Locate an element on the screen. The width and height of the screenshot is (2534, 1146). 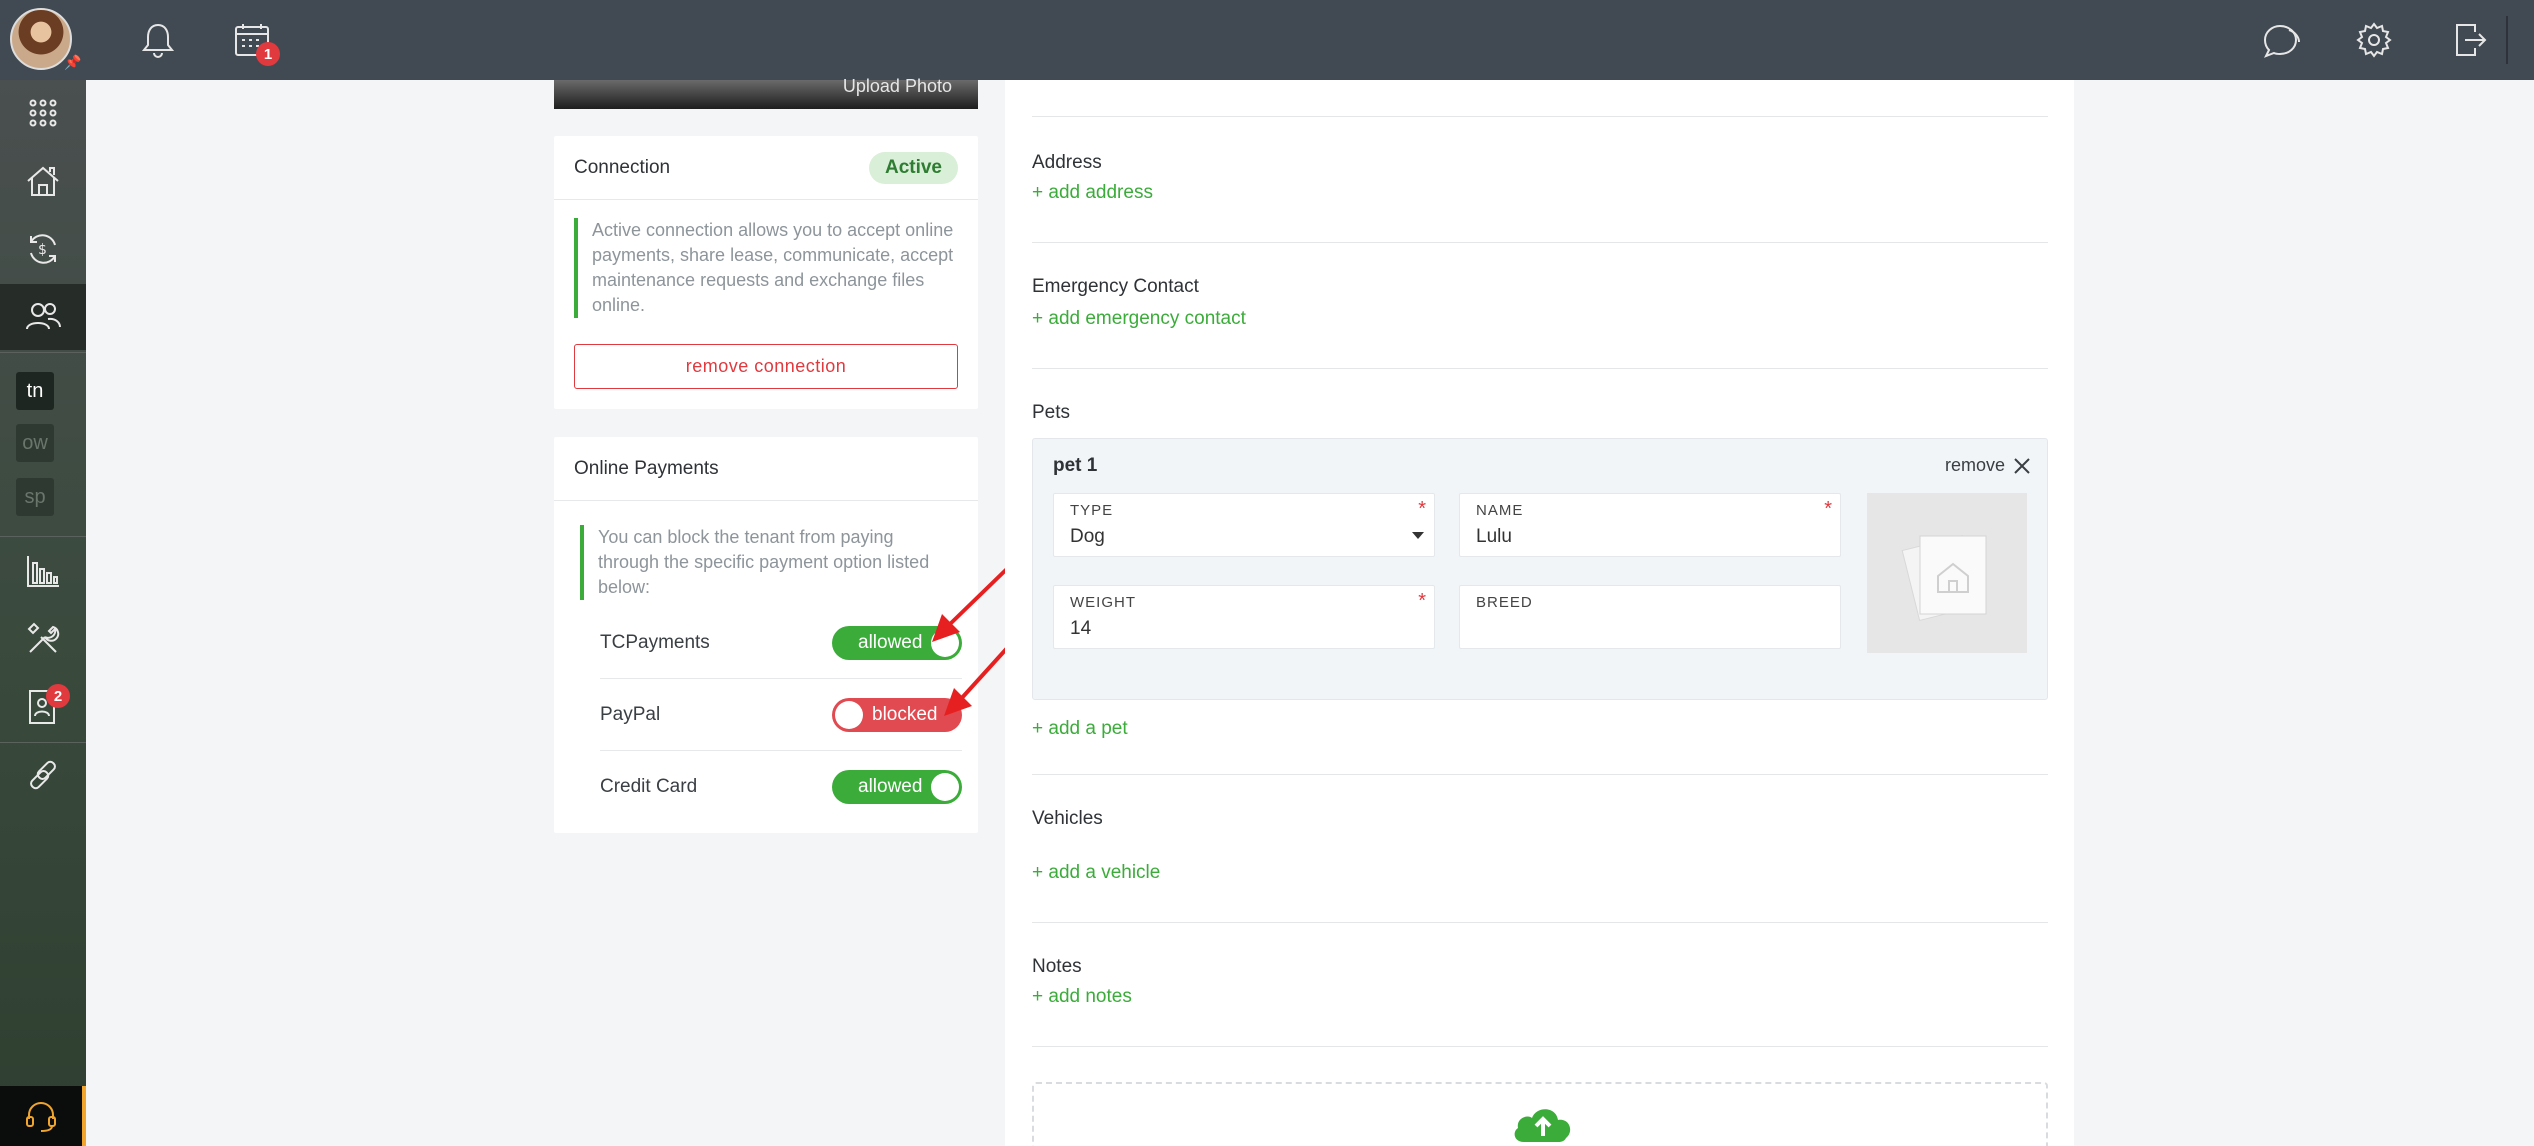
cloud-upload-icon is located at coordinates (1542, 1125).